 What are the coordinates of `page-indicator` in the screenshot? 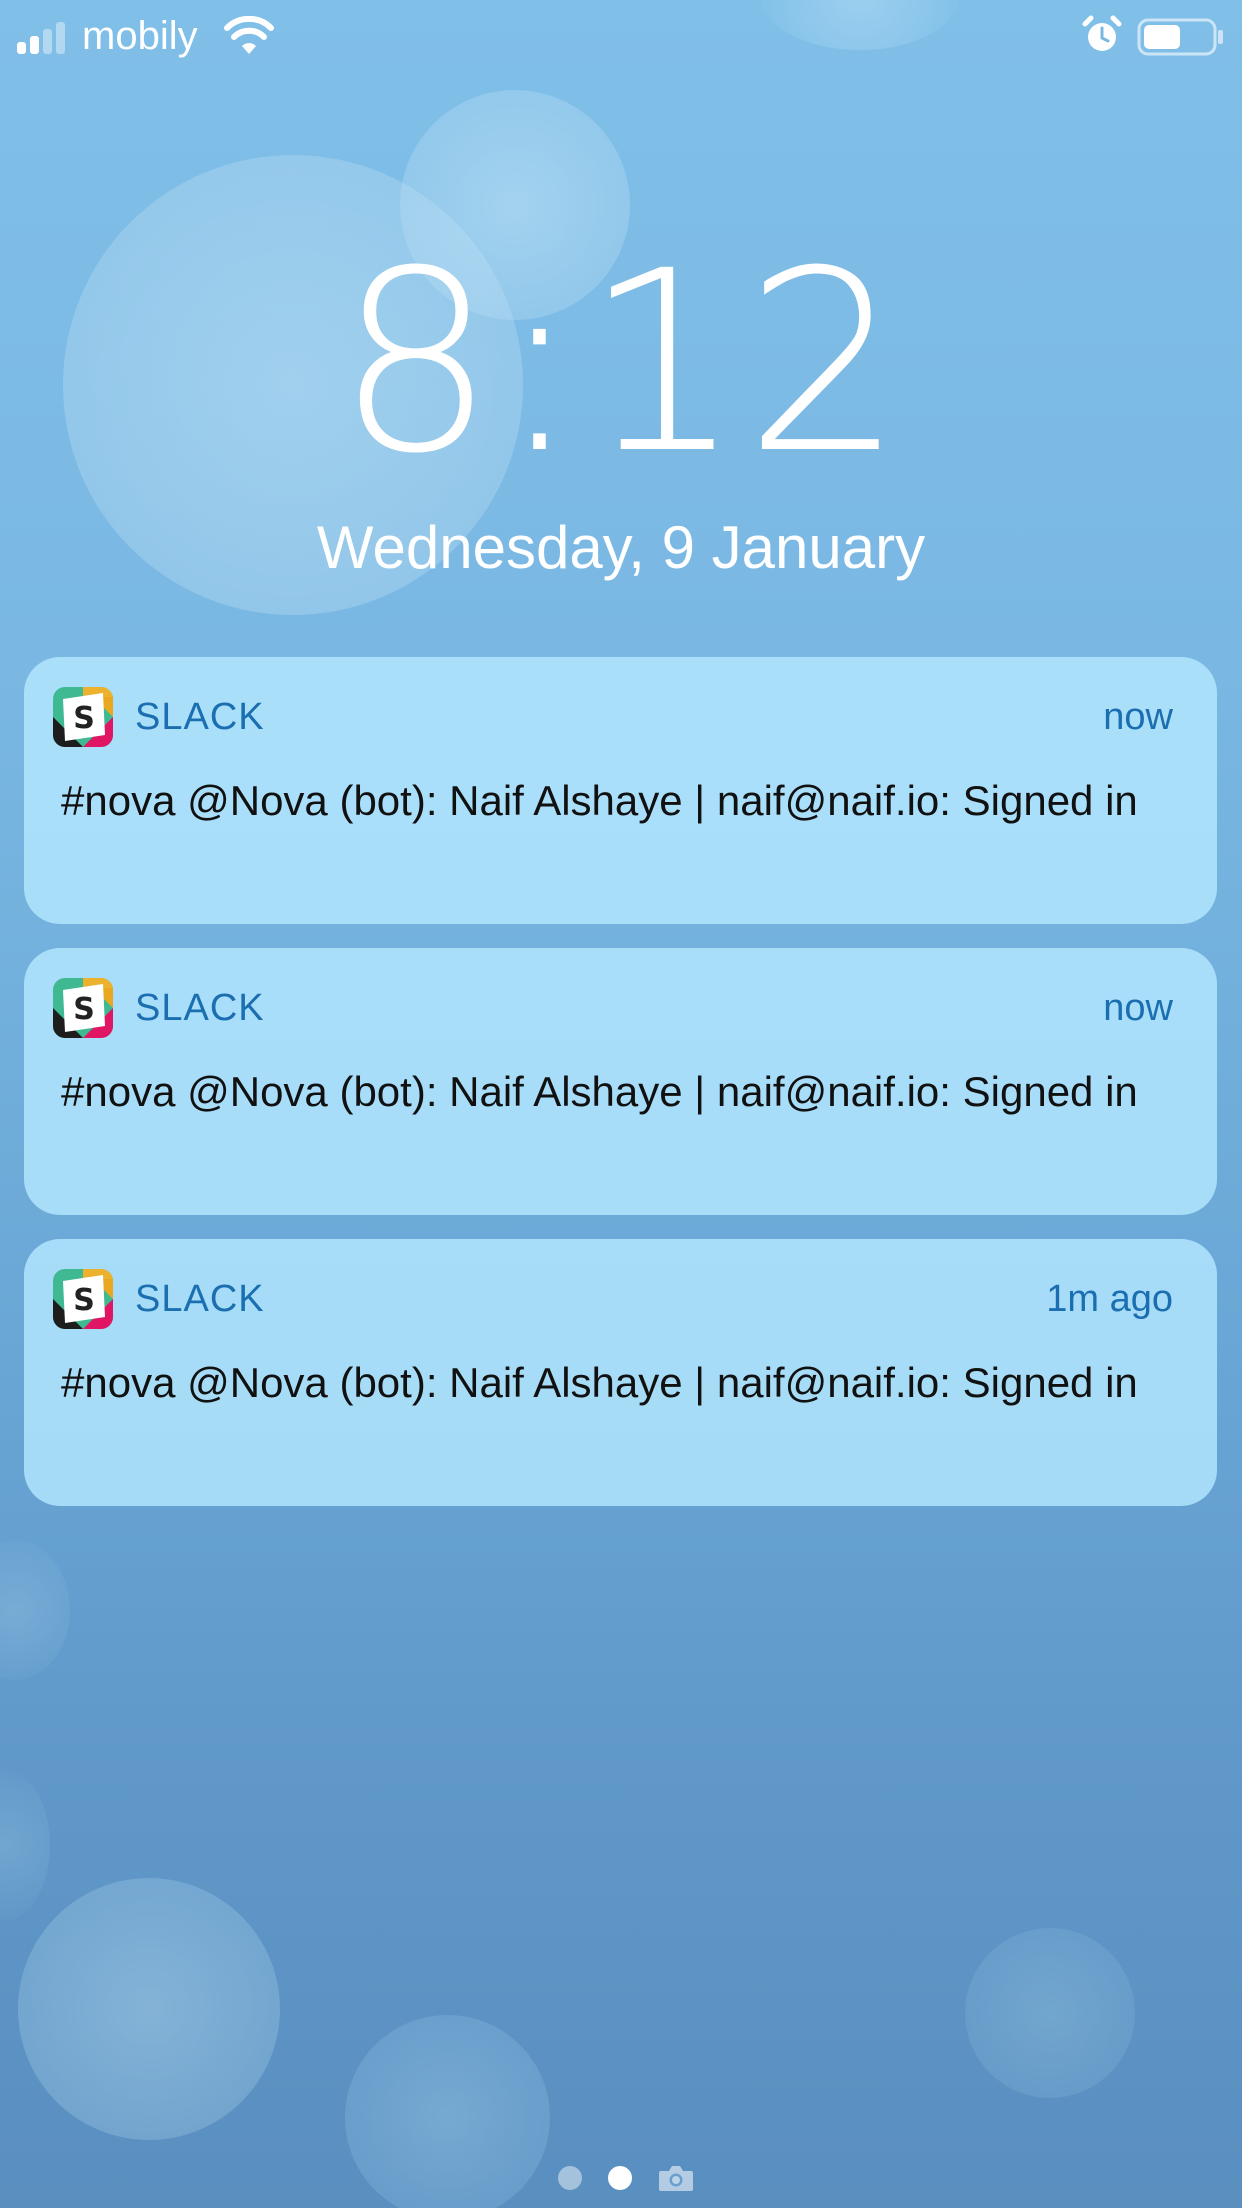 It's located at (621, 2178).